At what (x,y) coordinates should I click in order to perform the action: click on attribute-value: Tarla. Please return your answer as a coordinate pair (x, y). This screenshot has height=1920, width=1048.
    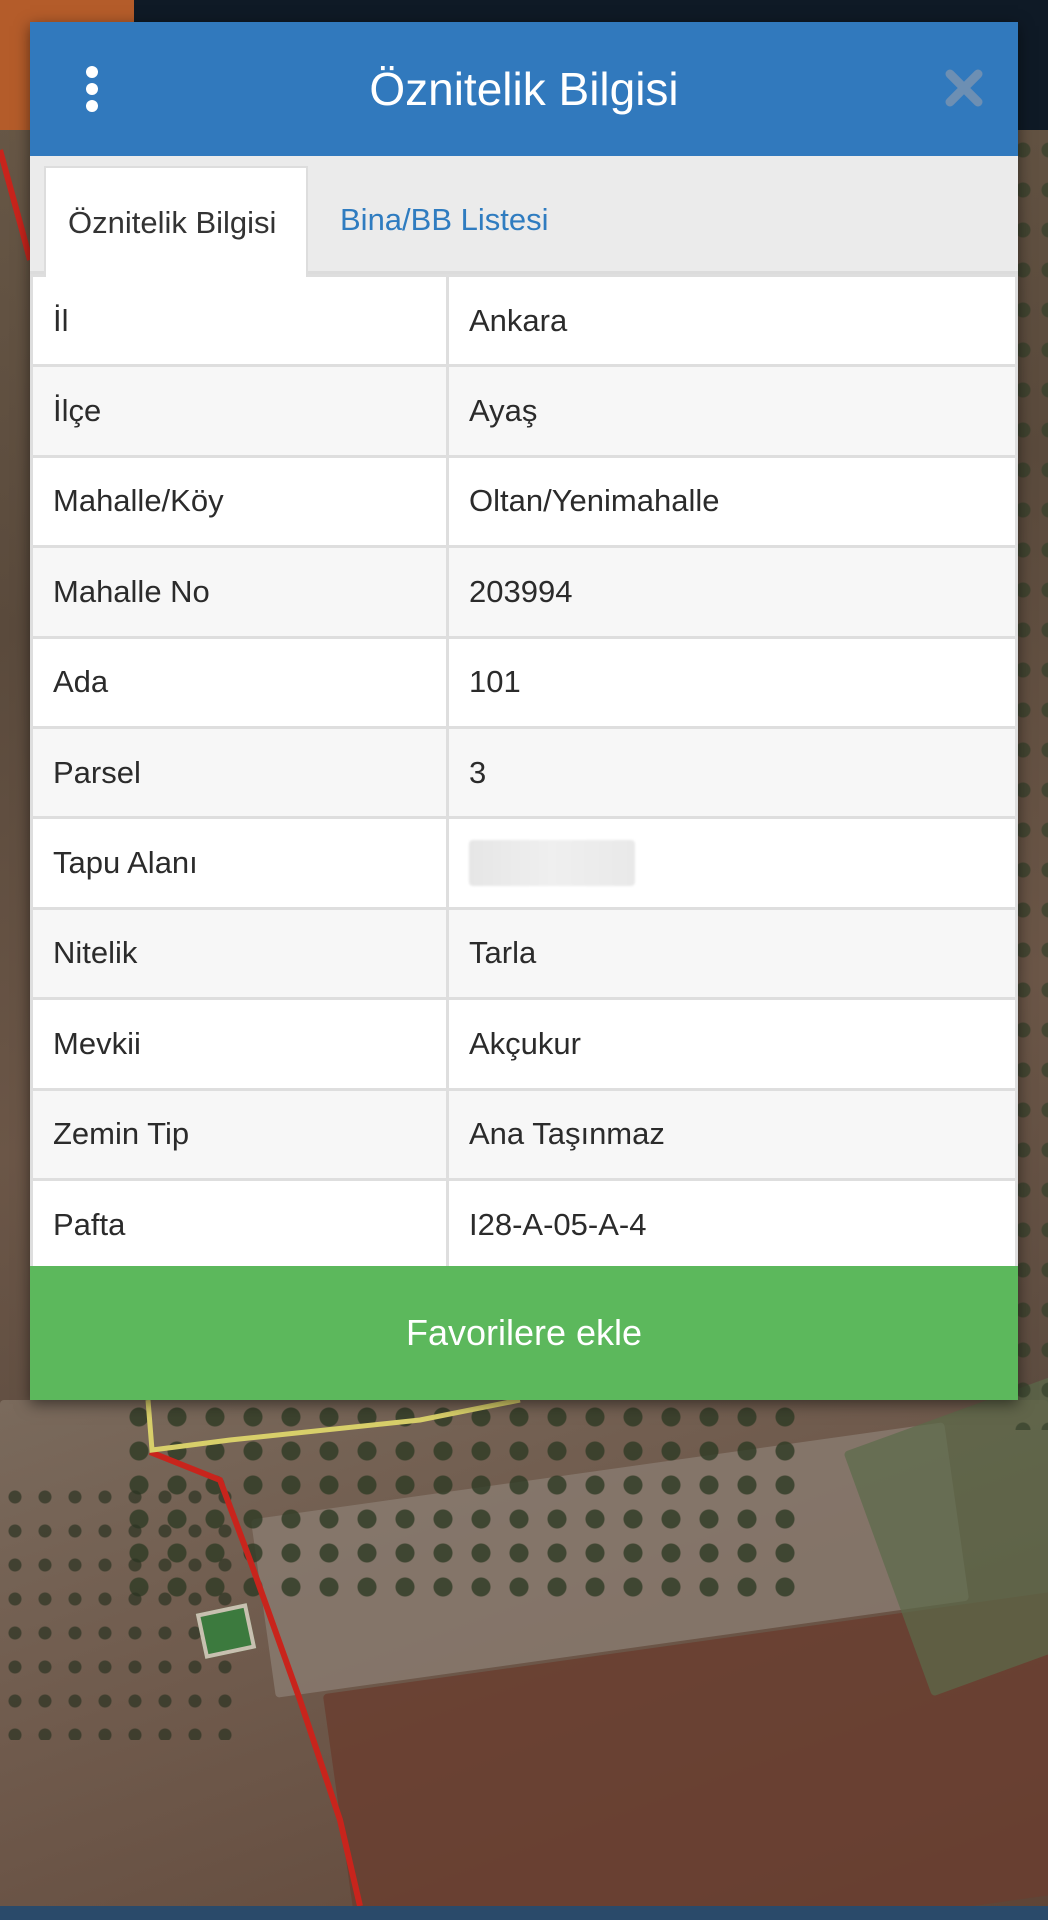
    Looking at the image, I should click on (732, 953).